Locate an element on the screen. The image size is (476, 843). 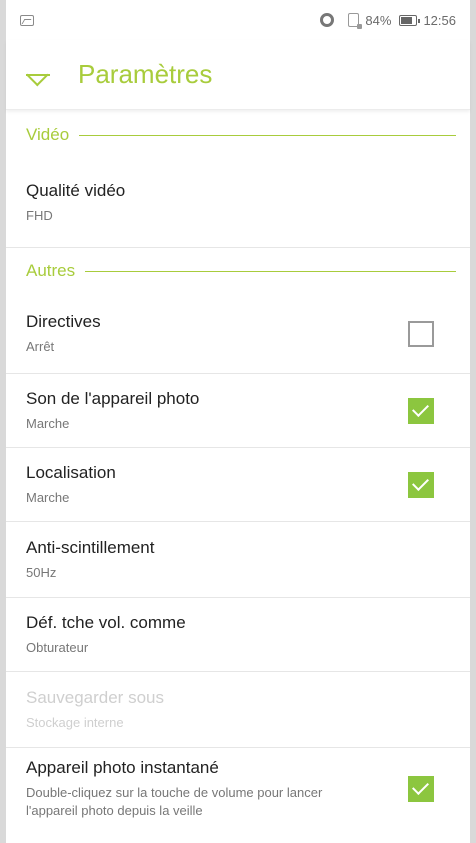
setting-title: Sauvegarder sous is located at coordinates (95, 697).